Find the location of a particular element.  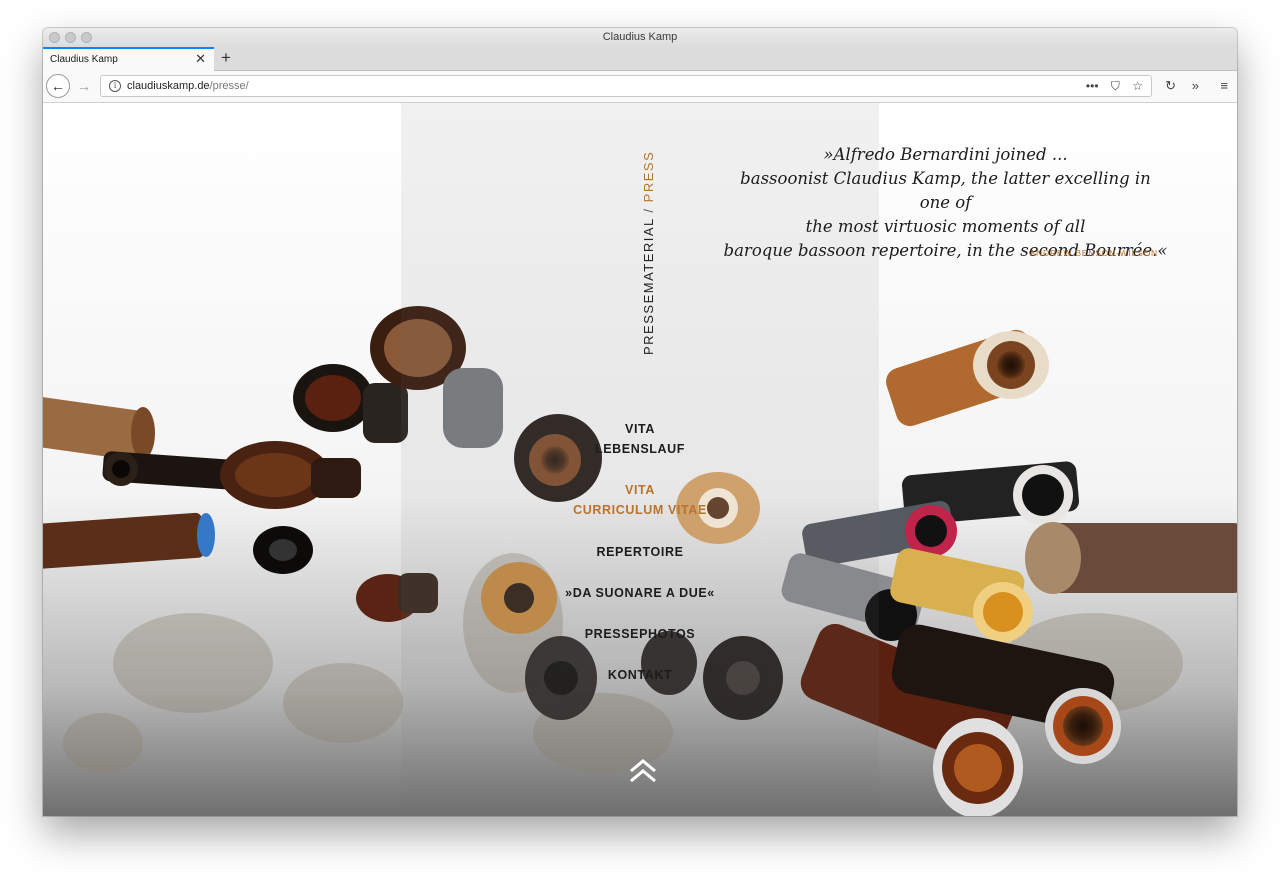

chevron-double-right-icon: » is located at coordinates (1195, 86).